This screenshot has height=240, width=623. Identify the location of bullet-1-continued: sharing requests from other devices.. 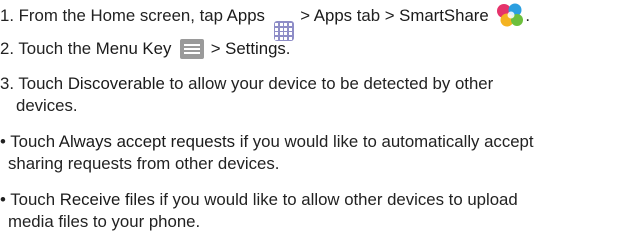
(143, 164).